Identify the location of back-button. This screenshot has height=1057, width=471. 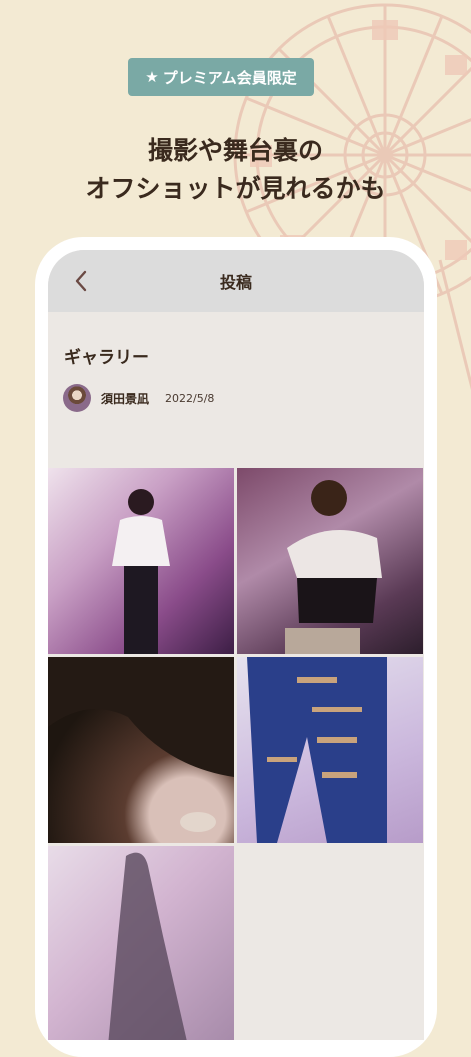
(81, 281).